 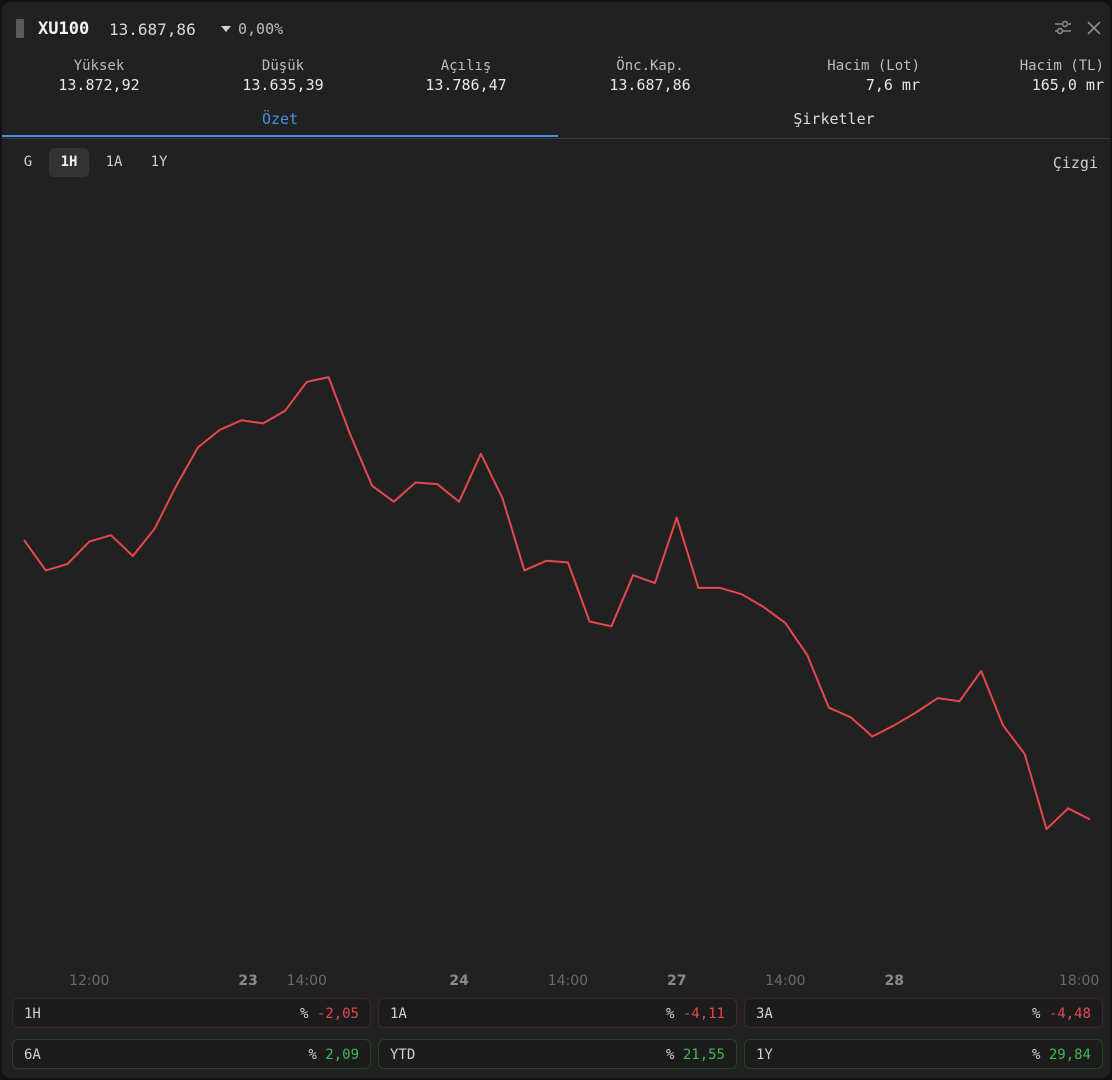 I want to click on performance-card: YTD % 21,55, so click(x=557, y=1054).